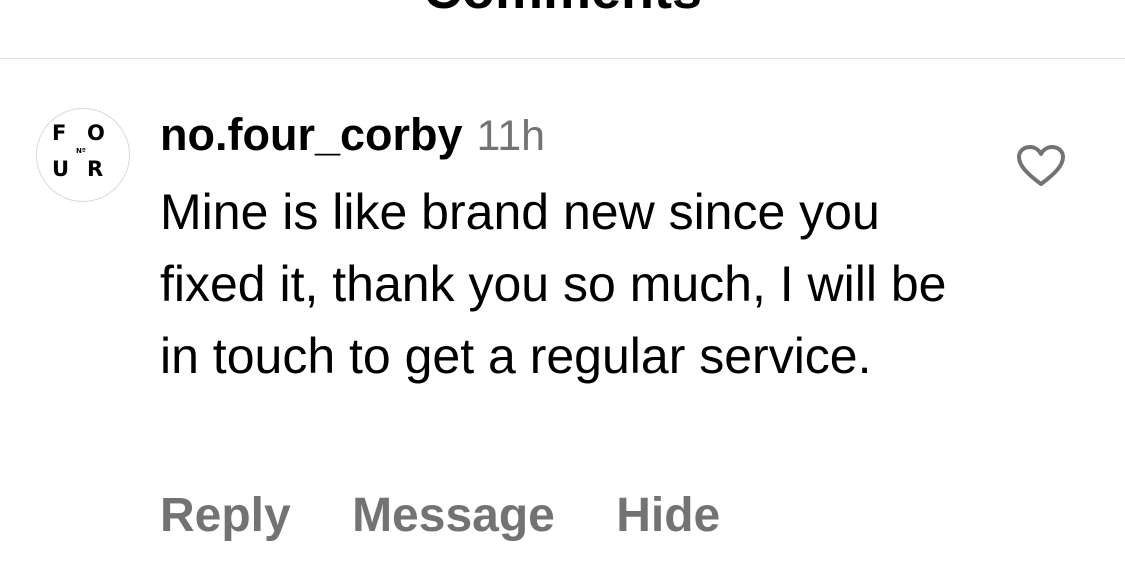 This screenshot has height=584, width=1125. What do you see at coordinates (562, 29) in the screenshot?
I see `comments-header: Comments` at bounding box center [562, 29].